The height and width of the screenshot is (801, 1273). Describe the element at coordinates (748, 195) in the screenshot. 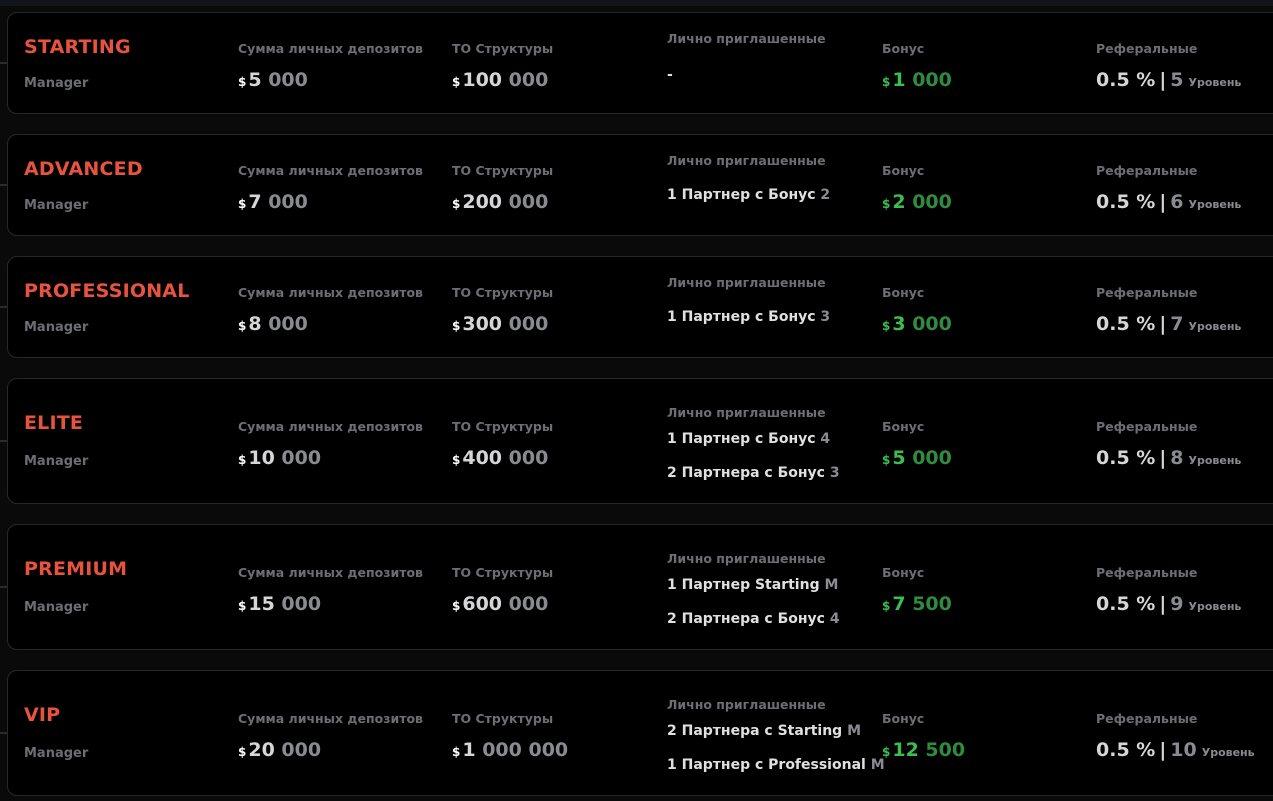

I see `invited-requirement: 1 Партнер с Бонус 2` at that location.